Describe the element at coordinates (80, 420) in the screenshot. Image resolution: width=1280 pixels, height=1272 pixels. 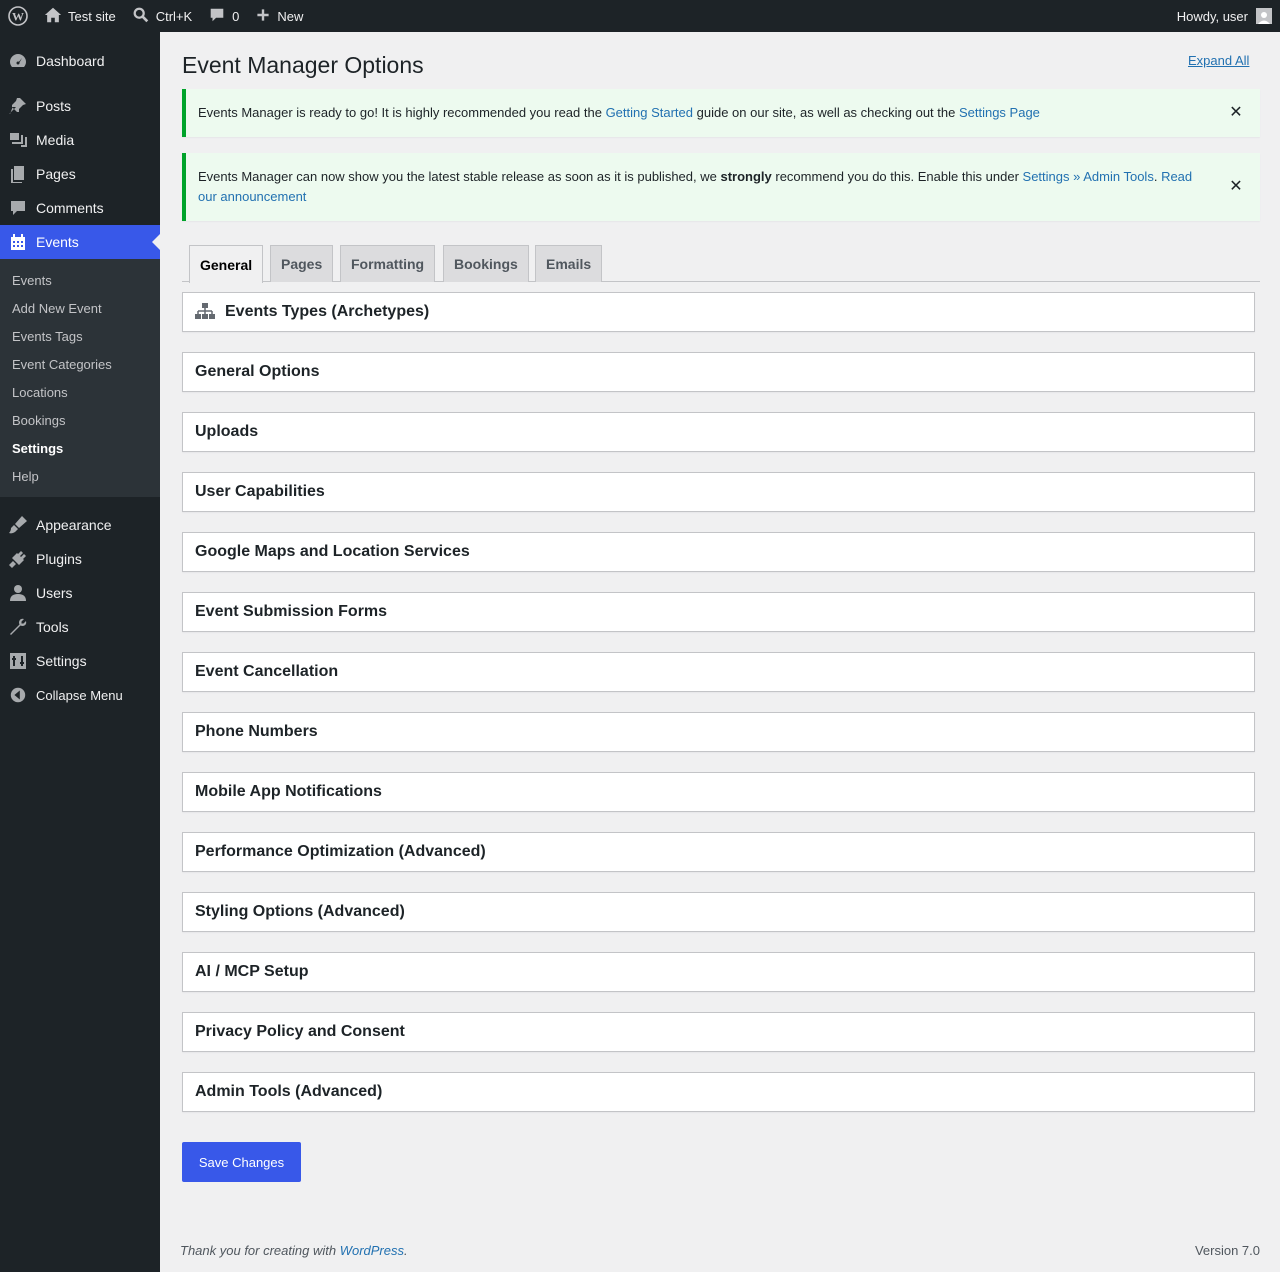
I see `submenu-item-bookings: Bookings` at that location.